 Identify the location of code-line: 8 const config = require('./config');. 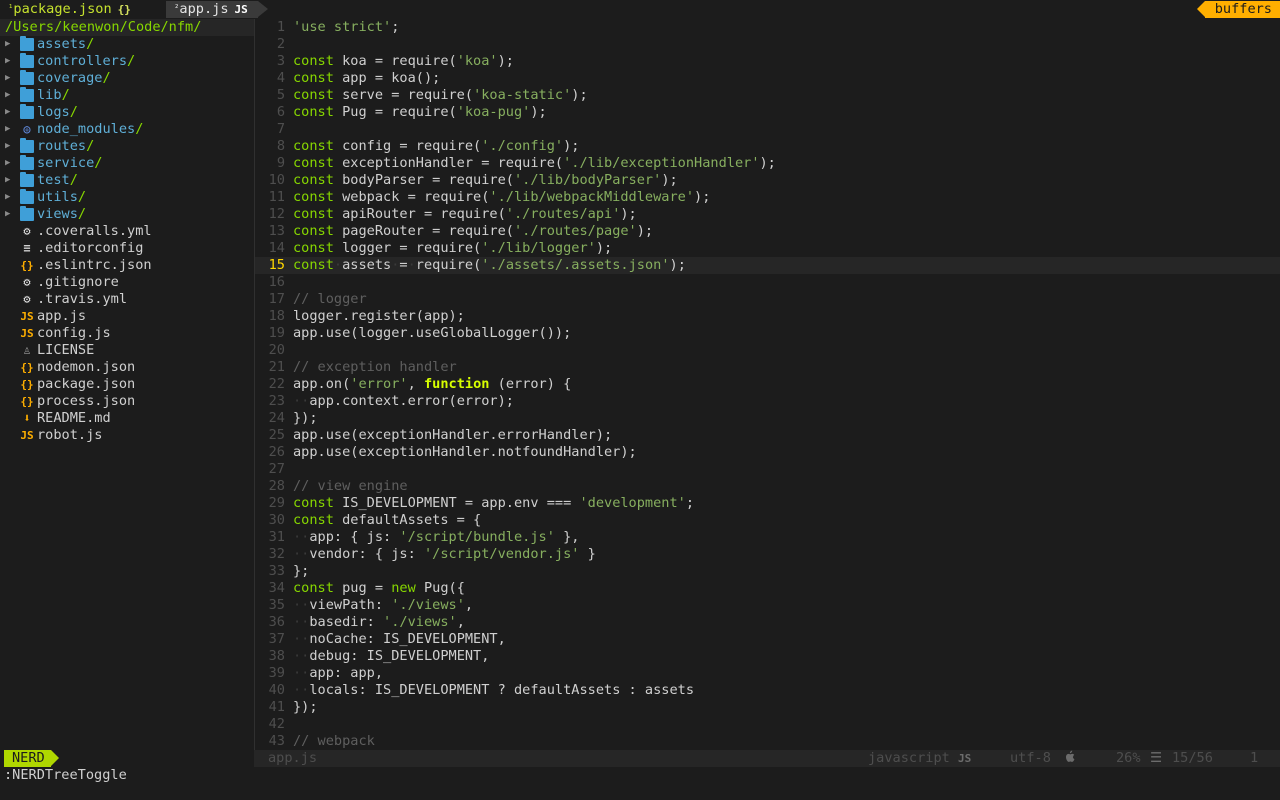
(767, 146).